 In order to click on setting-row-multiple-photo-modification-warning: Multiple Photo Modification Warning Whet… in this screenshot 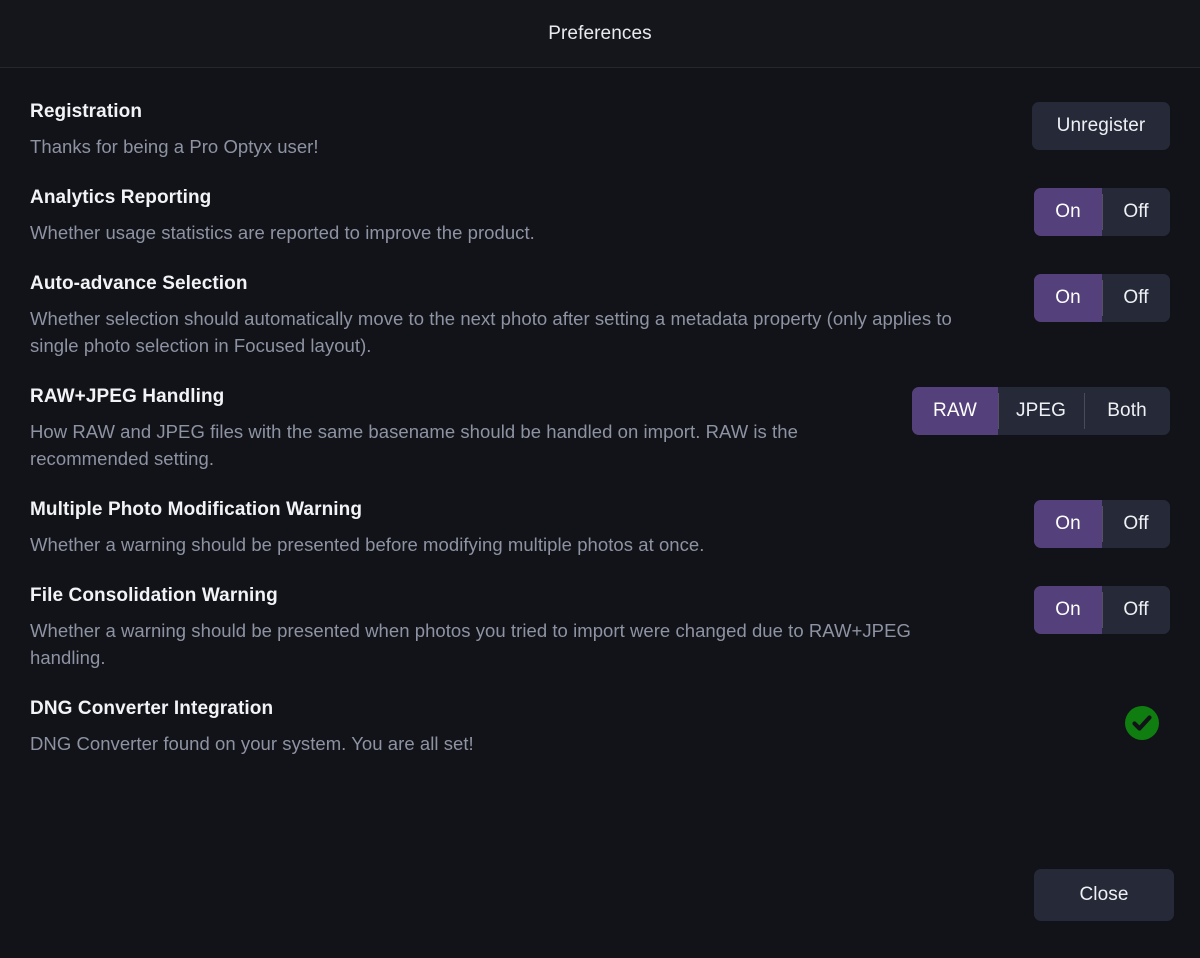, I will do `click(600, 528)`.